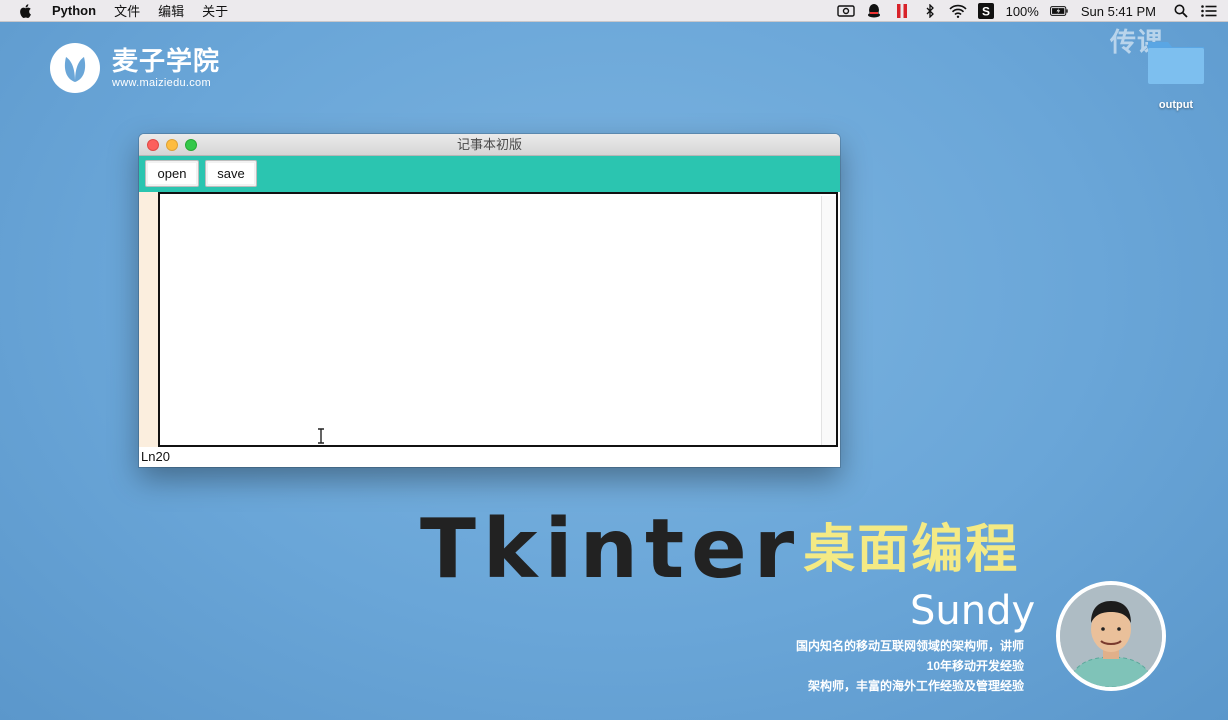  What do you see at coordinates (1209, 11) in the screenshot?
I see `notification-center-icon` at bounding box center [1209, 11].